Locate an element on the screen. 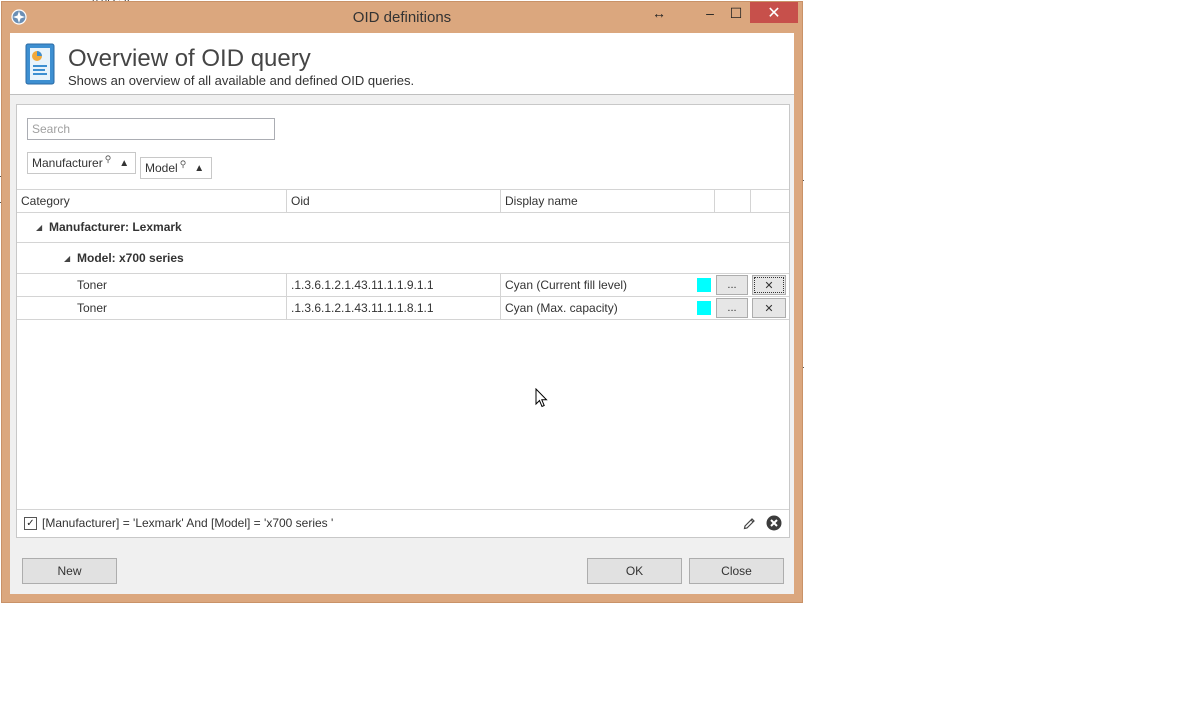 The height and width of the screenshot is (726, 1200). group-row-manufacturer: ◢ Manufacturer: Lexmark is located at coordinates (403, 227).